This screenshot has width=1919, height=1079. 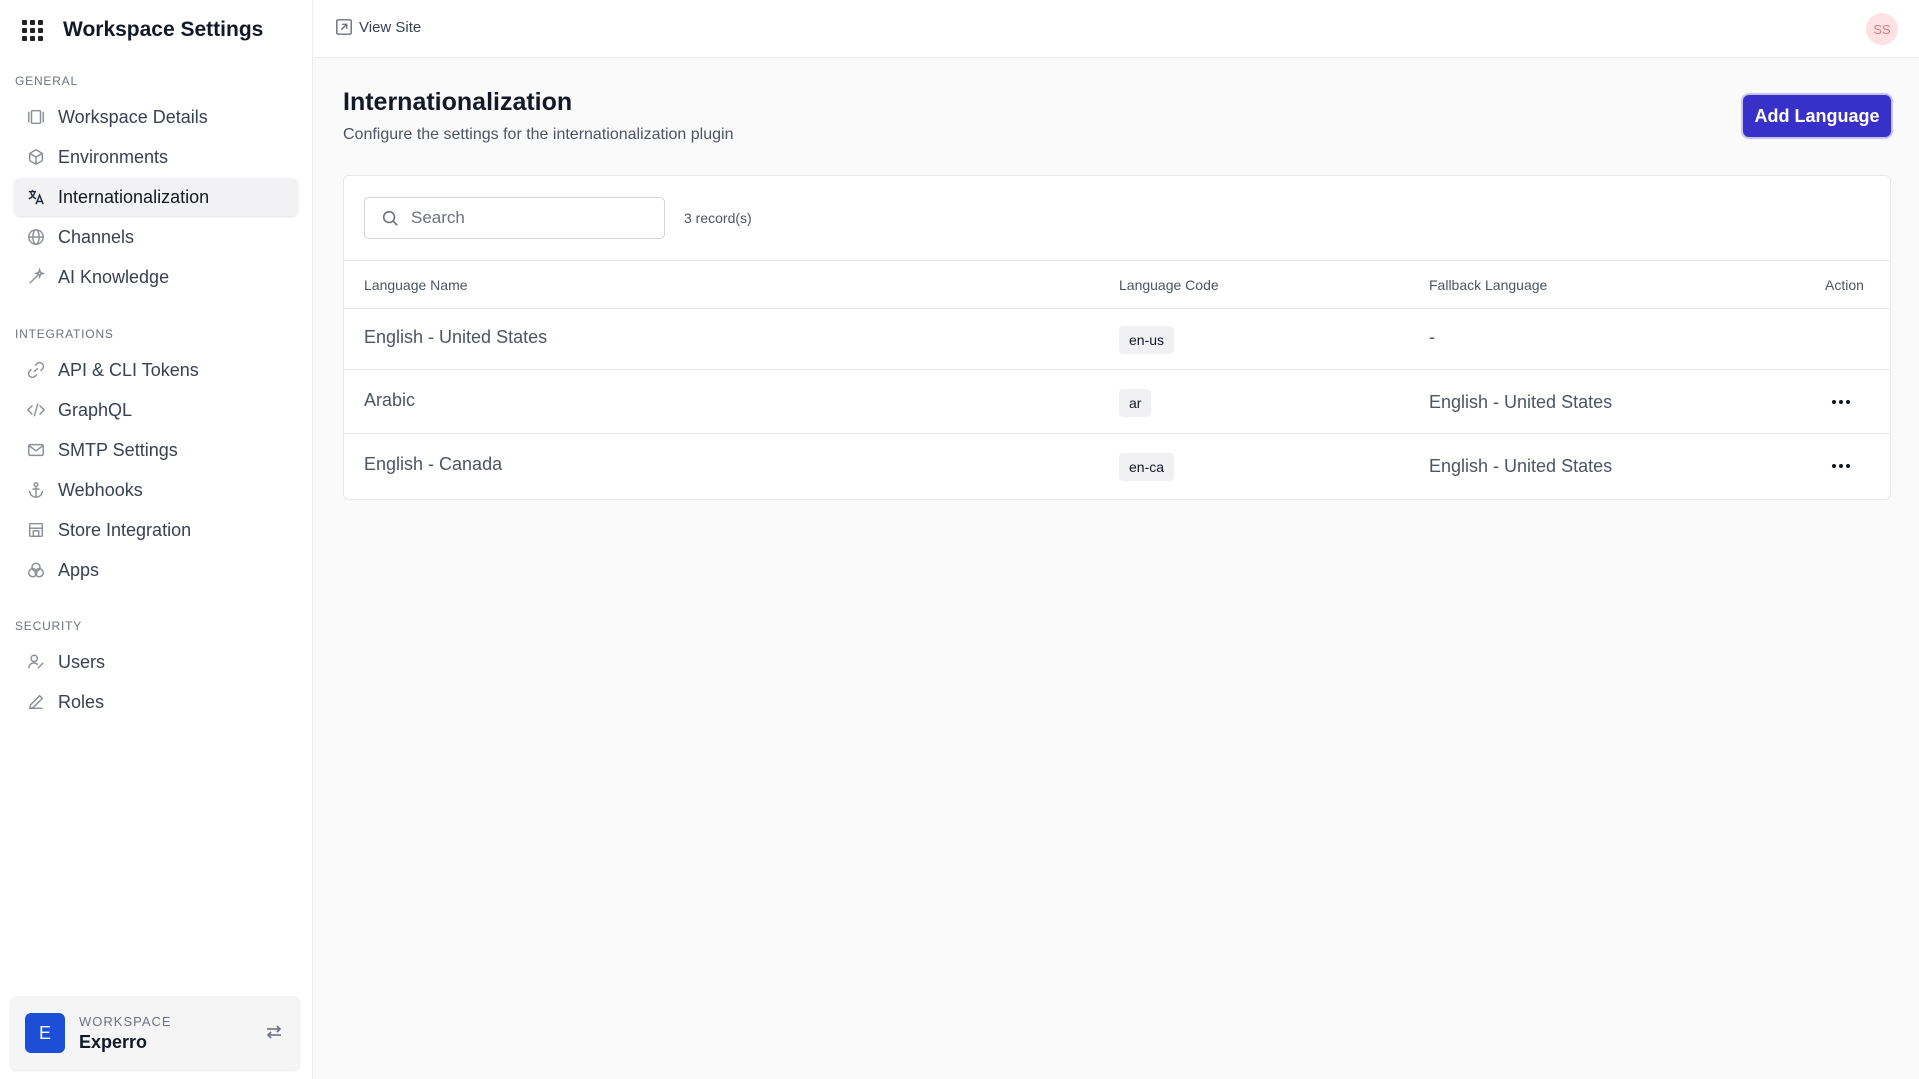 What do you see at coordinates (156, 490) in the screenshot?
I see `sidebar-item-webhooks: Webhooks` at bounding box center [156, 490].